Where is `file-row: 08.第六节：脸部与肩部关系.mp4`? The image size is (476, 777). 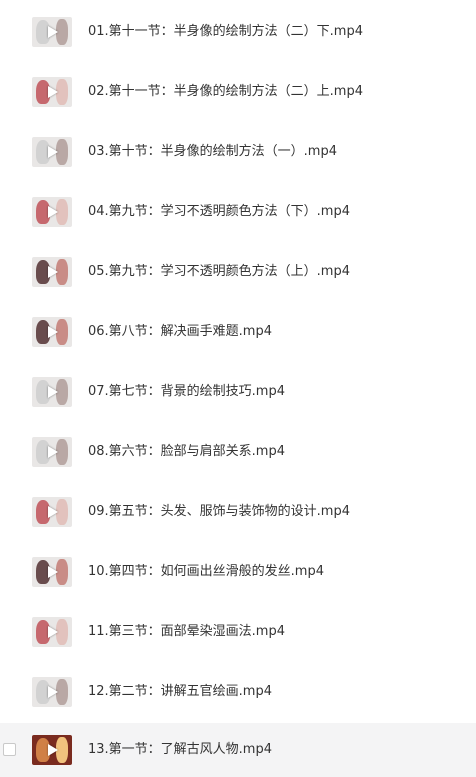 file-row: 08.第六节：脸部与肩部关系.mp4 is located at coordinates (238, 452).